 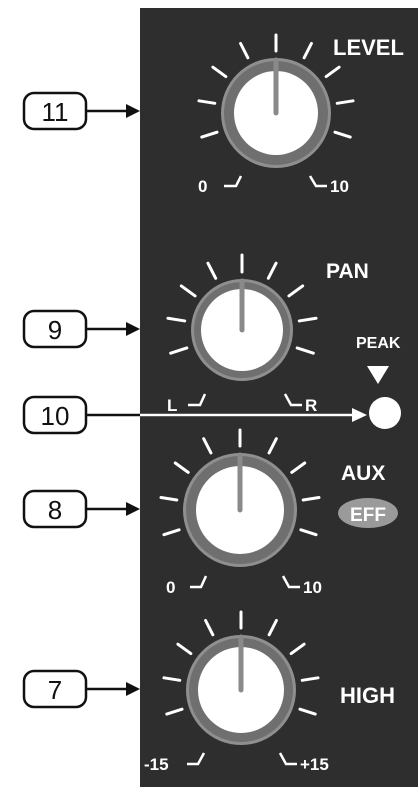 What do you see at coordinates (81, 689) in the screenshot?
I see `callout-7: 7` at bounding box center [81, 689].